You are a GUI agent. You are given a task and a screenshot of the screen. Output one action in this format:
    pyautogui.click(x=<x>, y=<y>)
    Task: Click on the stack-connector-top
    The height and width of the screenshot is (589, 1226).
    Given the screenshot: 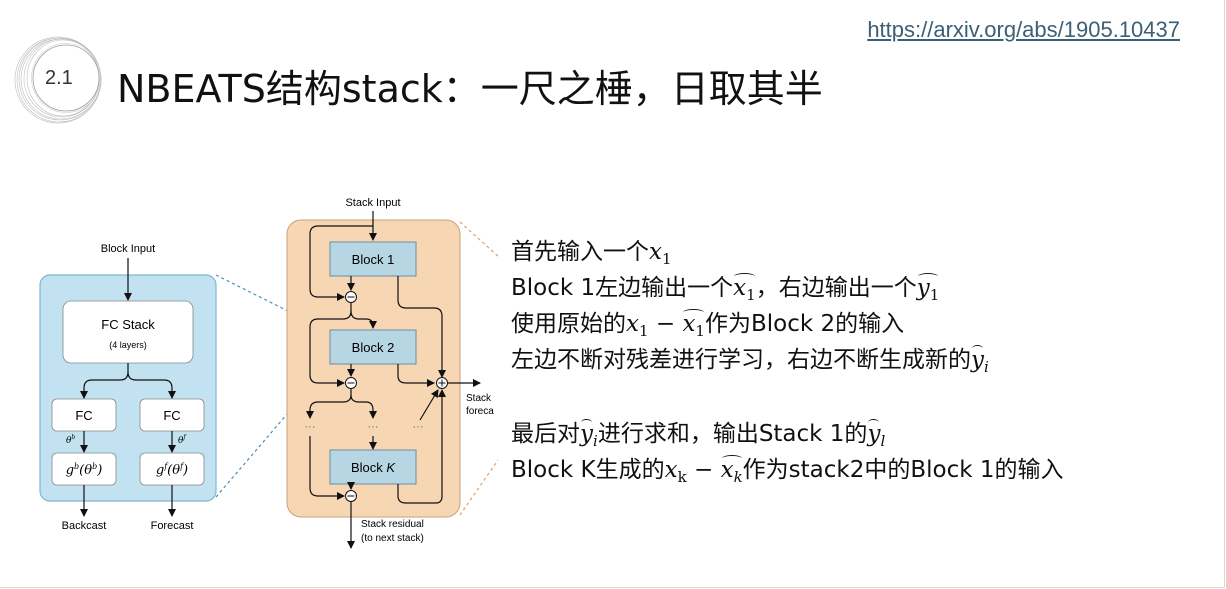 What is the action you would take?
    pyautogui.click(x=480, y=240)
    